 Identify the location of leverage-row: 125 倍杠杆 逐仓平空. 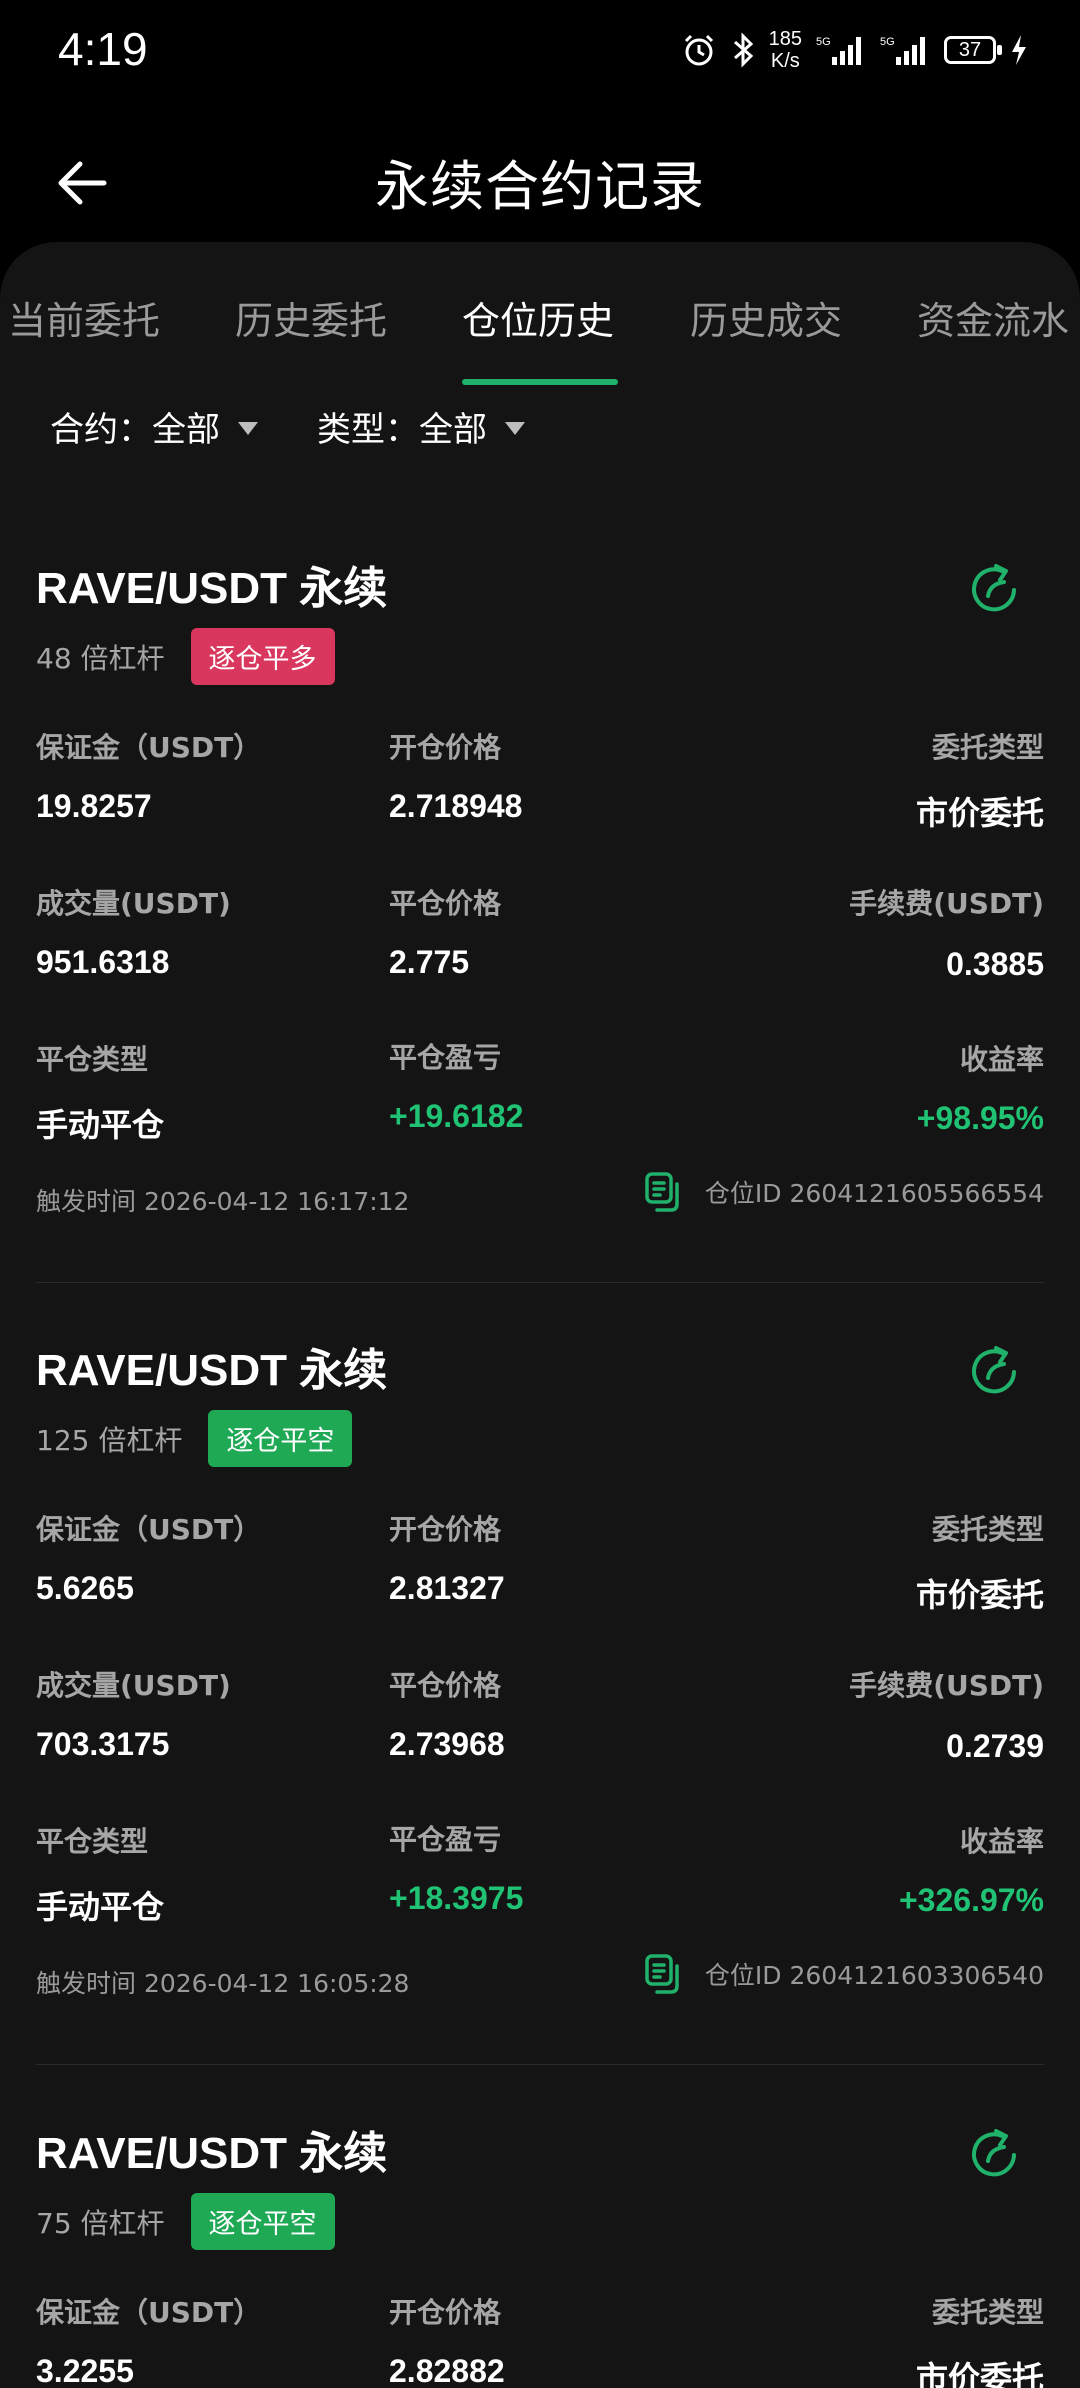
(194, 1438).